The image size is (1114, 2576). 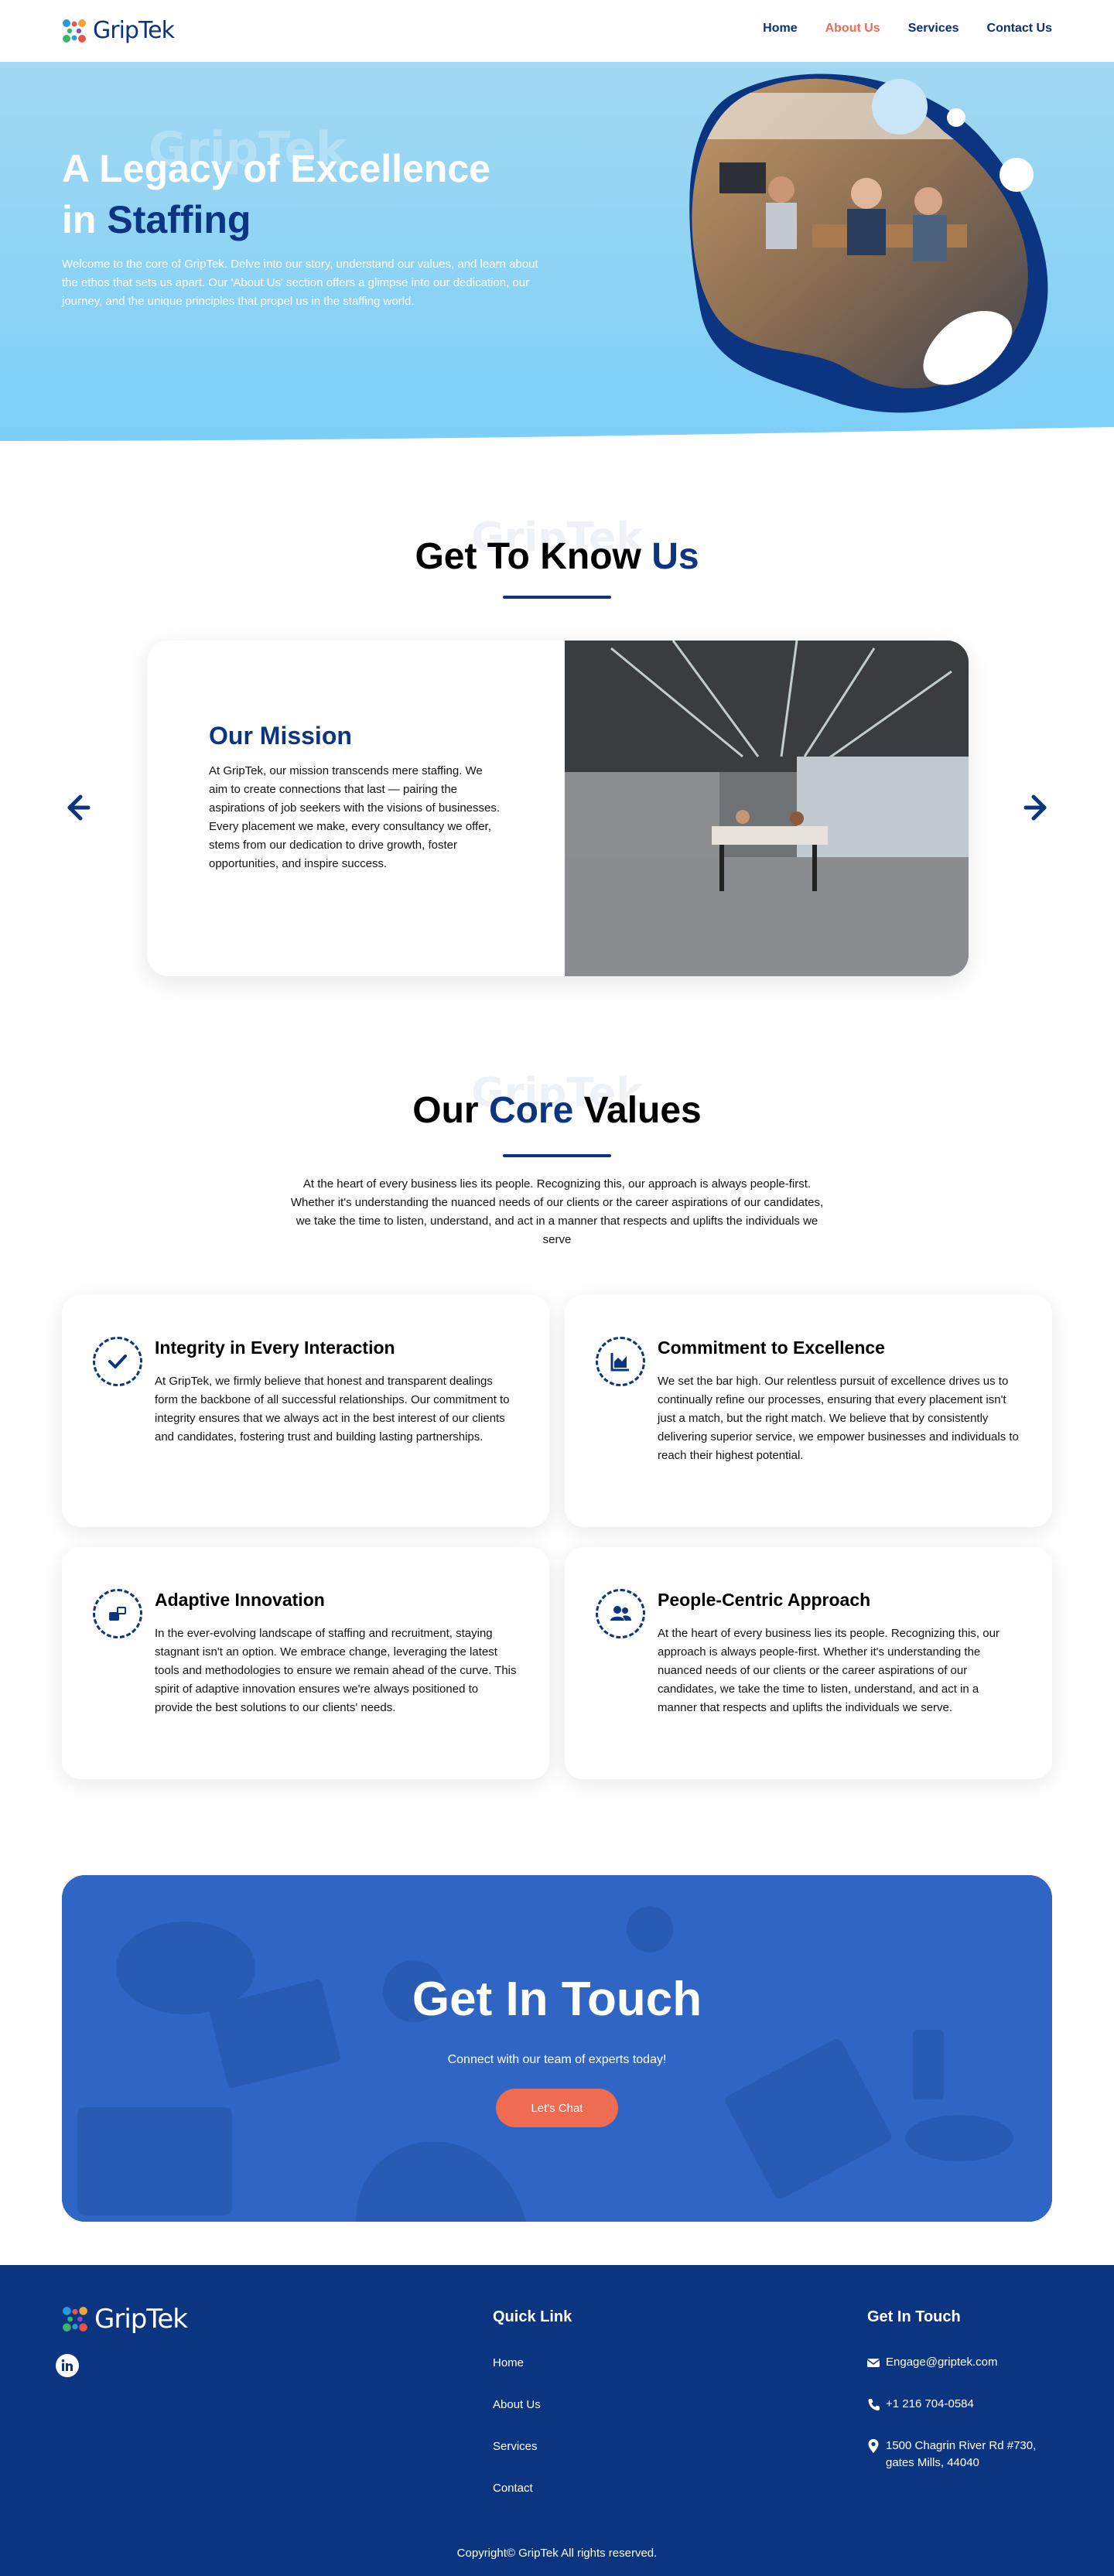 I want to click on logo: GripTek, so click(x=118, y=31).